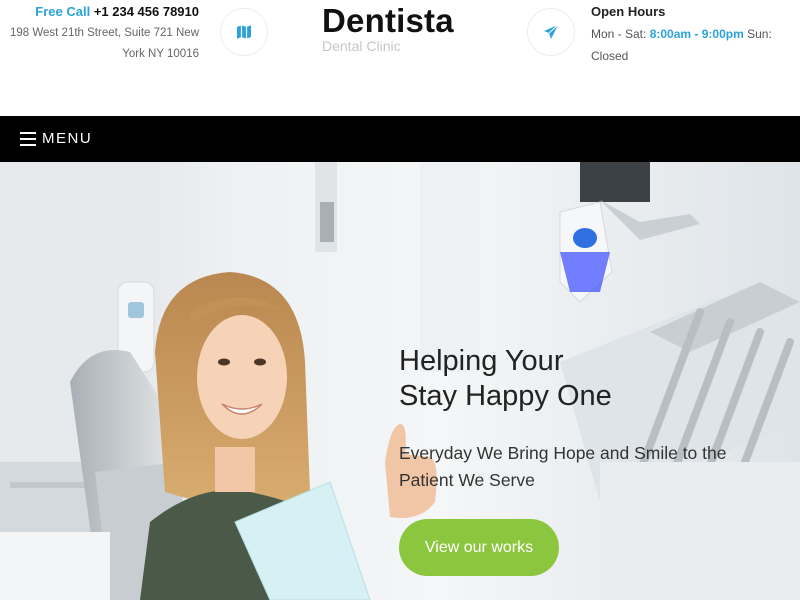 This screenshot has height=600, width=800. I want to click on call-label: Free Call, so click(63, 11).